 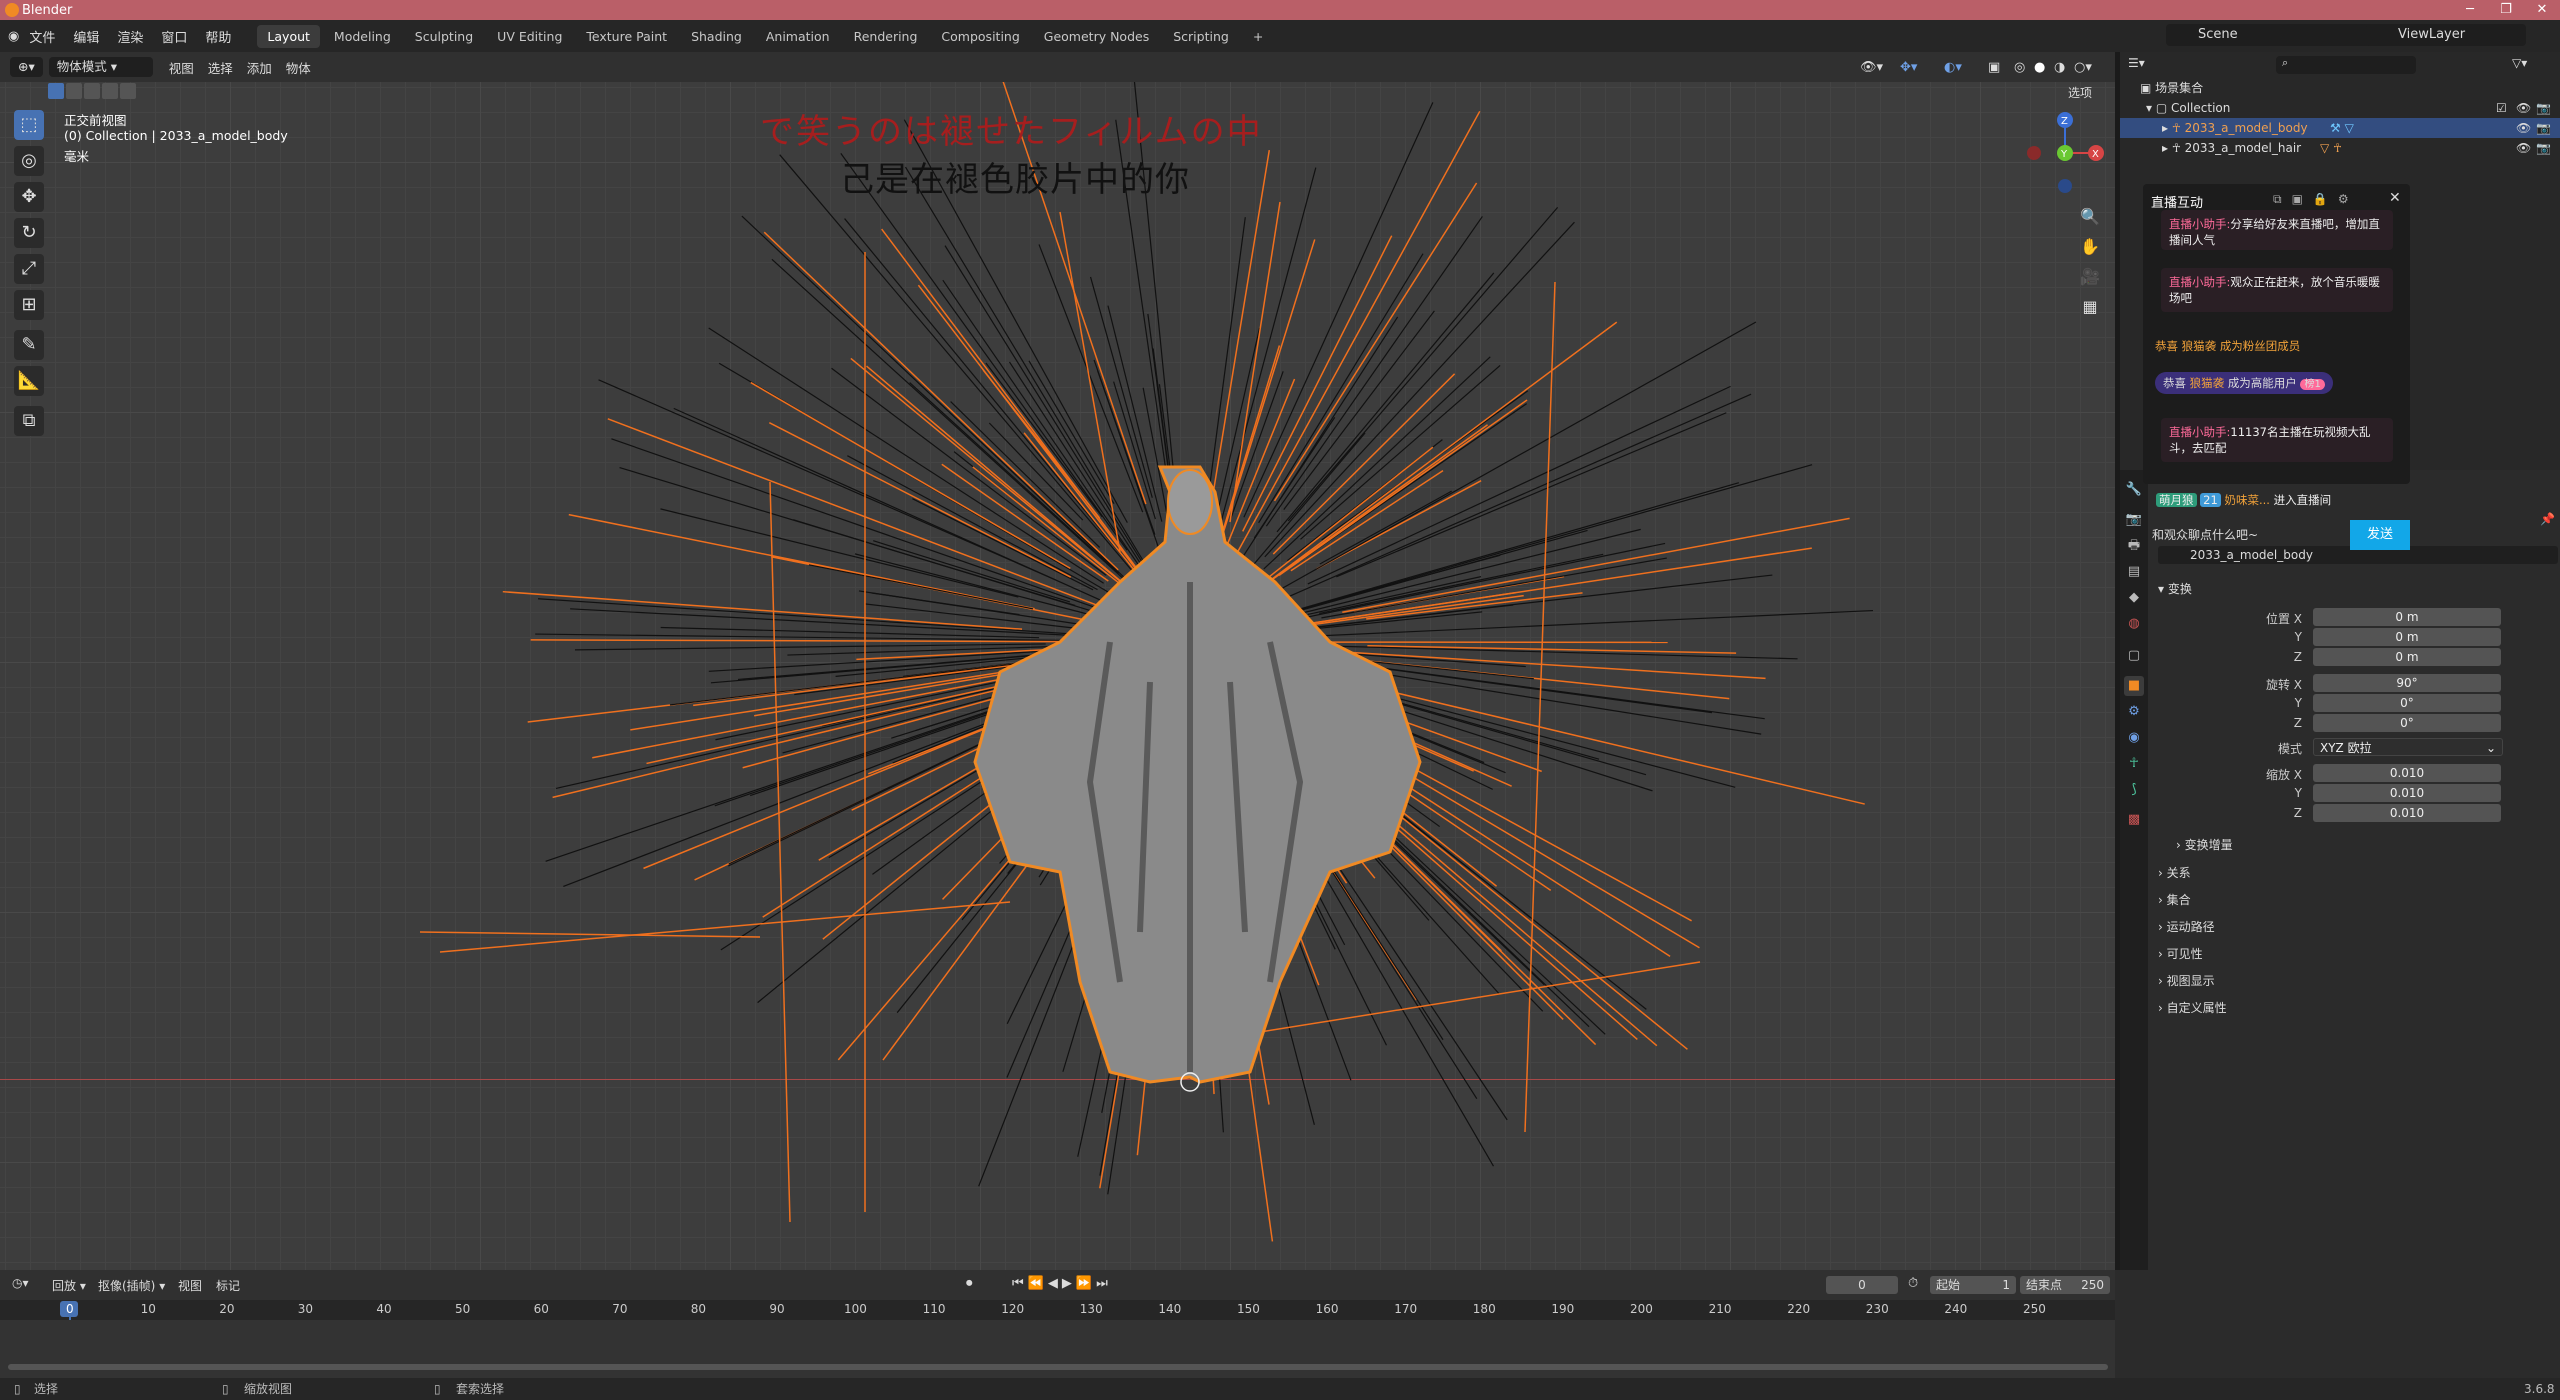 What do you see at coordinates (2407, 793) in the screenshot?
I see `scale-y-field: 0.010` at bounding box center [2407, 793].